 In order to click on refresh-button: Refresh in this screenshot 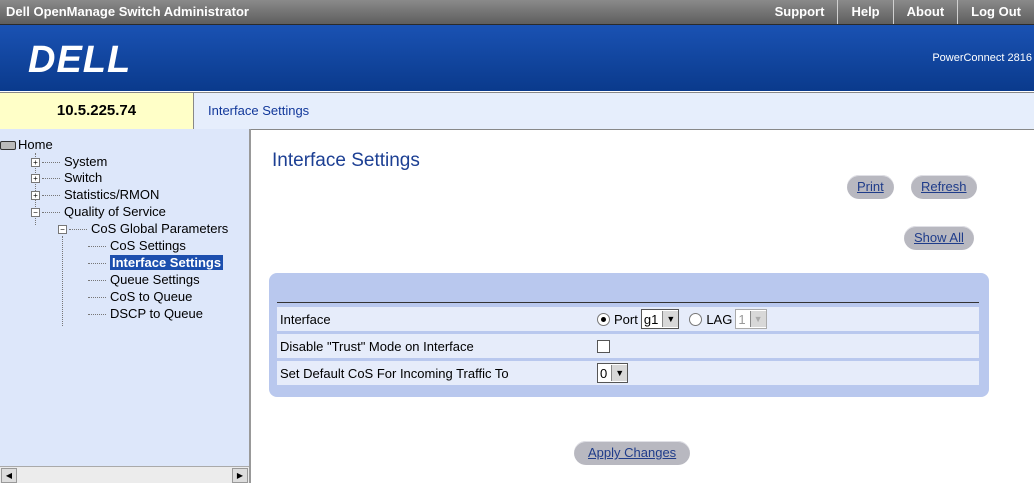, I will do `click(944, 187)`.